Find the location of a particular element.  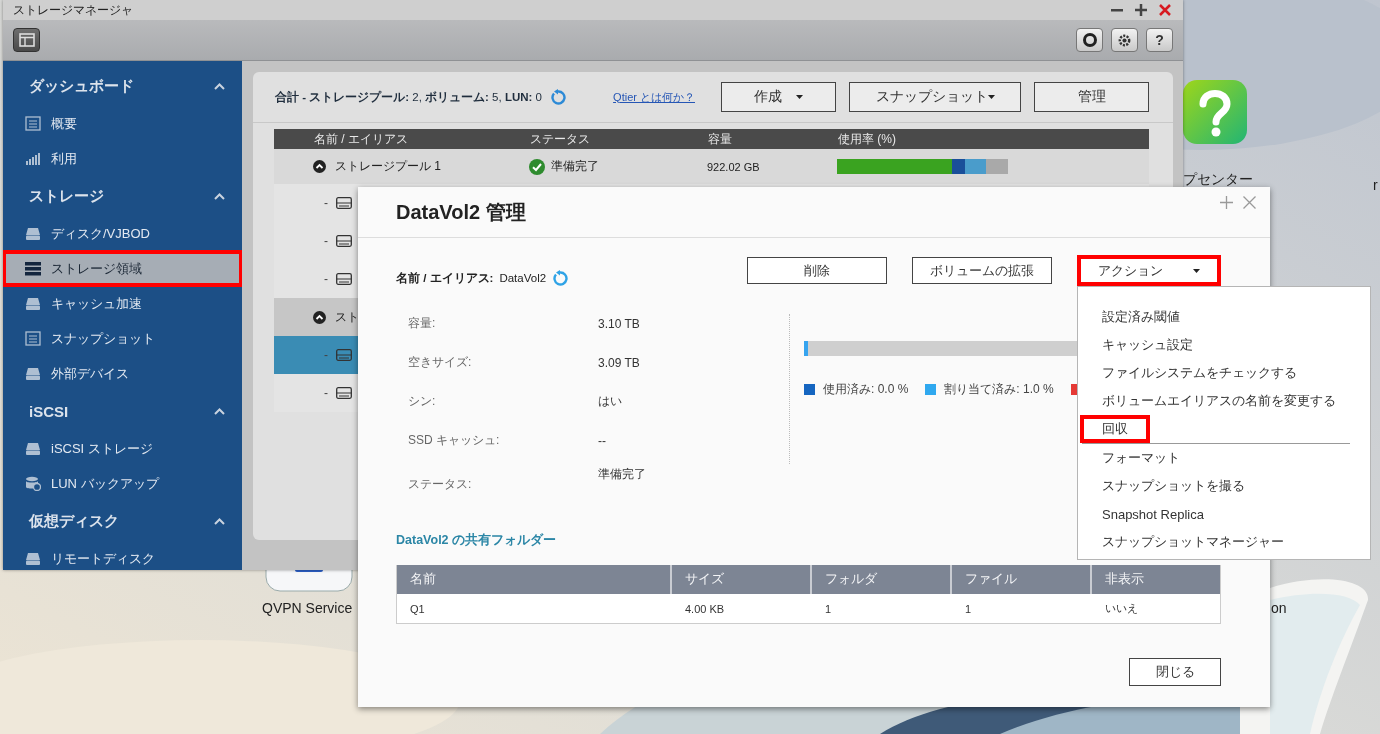

sidebar-item: 概要 is located at coordinates (122, 123).